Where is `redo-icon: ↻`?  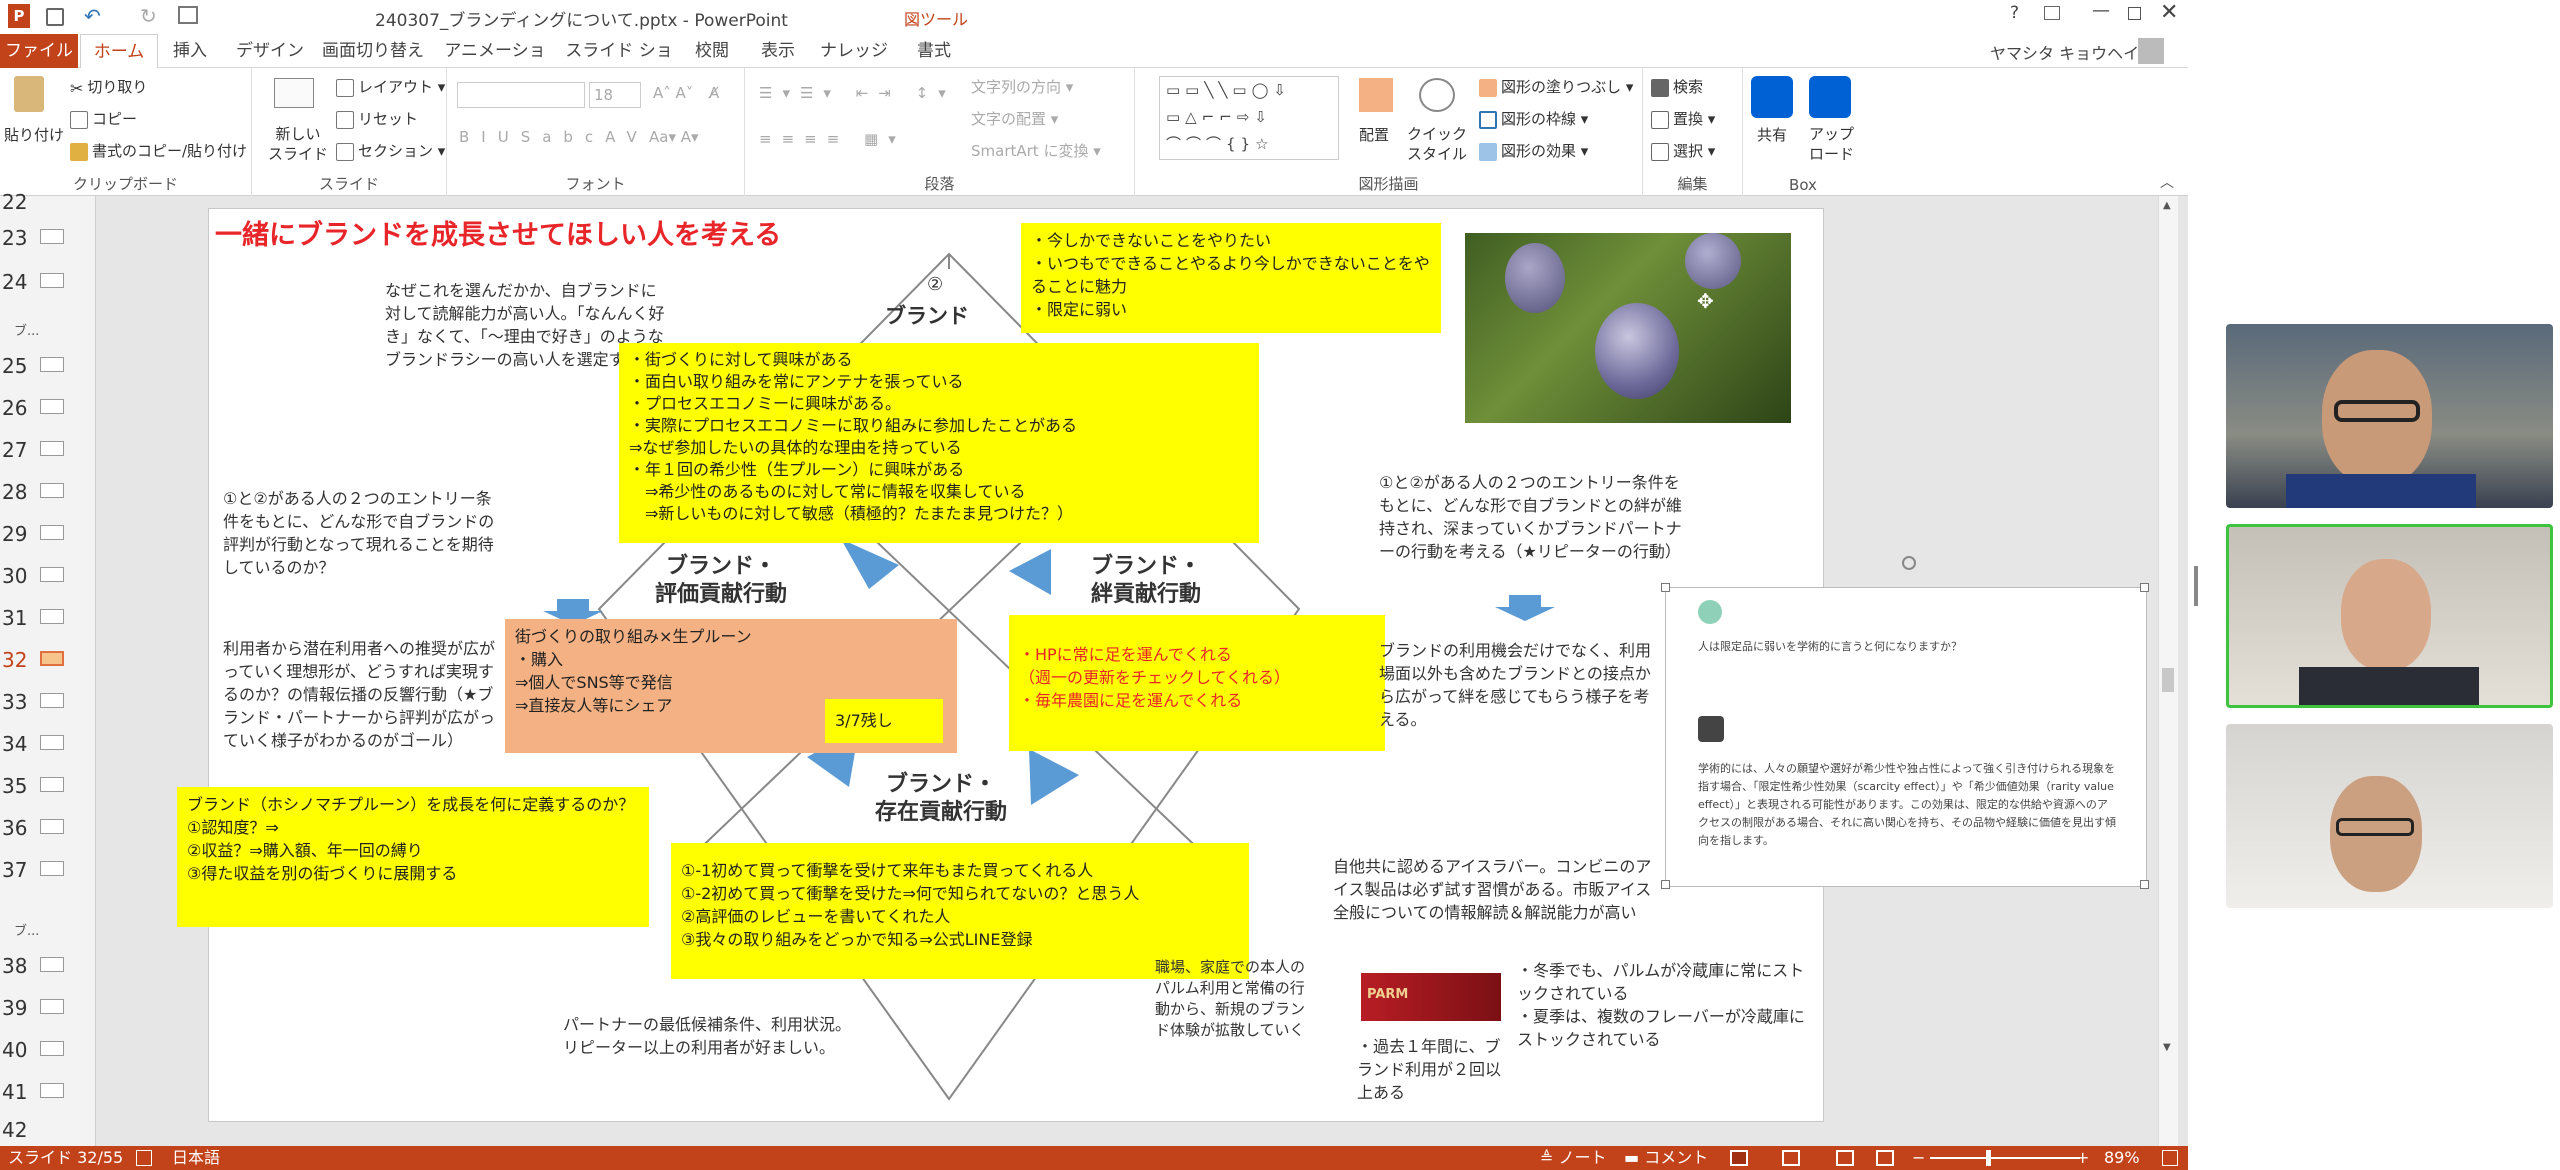 redo-icon: ↻ is located at coordinates (148, 16).